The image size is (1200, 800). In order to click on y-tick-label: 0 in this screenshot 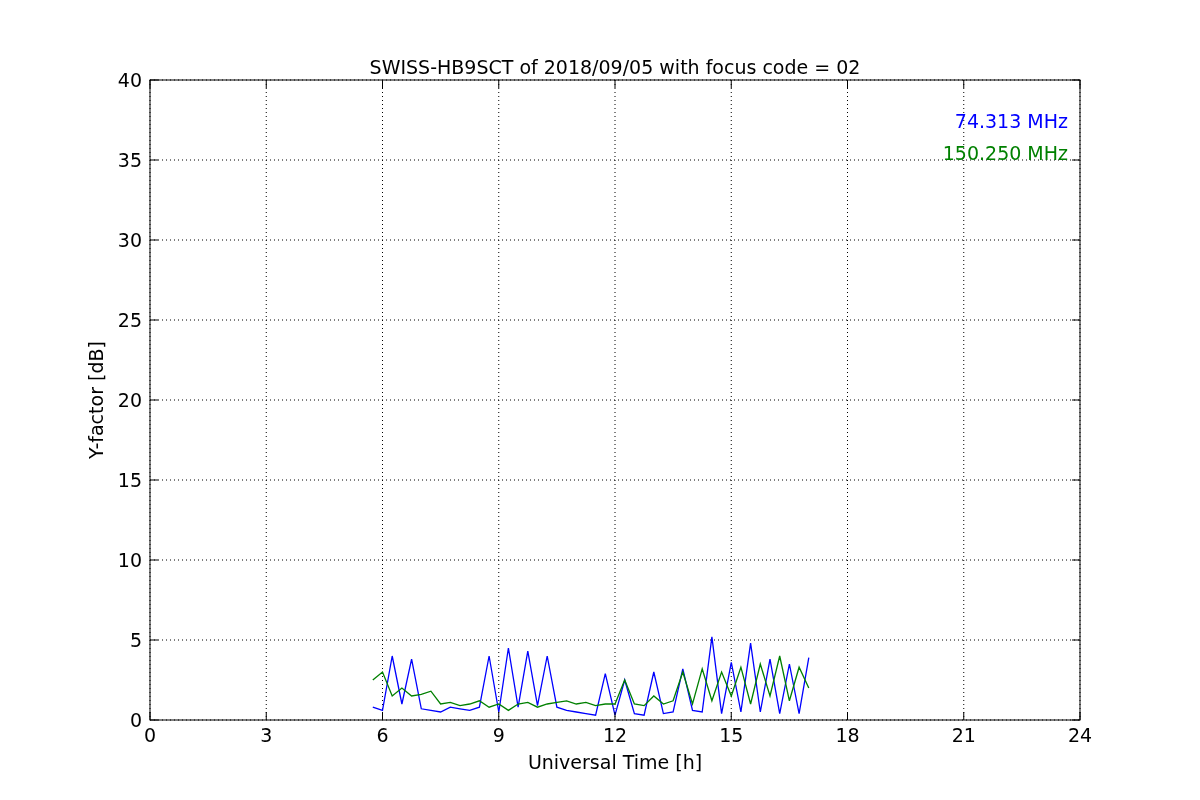, I will do `click(135, 720)`.